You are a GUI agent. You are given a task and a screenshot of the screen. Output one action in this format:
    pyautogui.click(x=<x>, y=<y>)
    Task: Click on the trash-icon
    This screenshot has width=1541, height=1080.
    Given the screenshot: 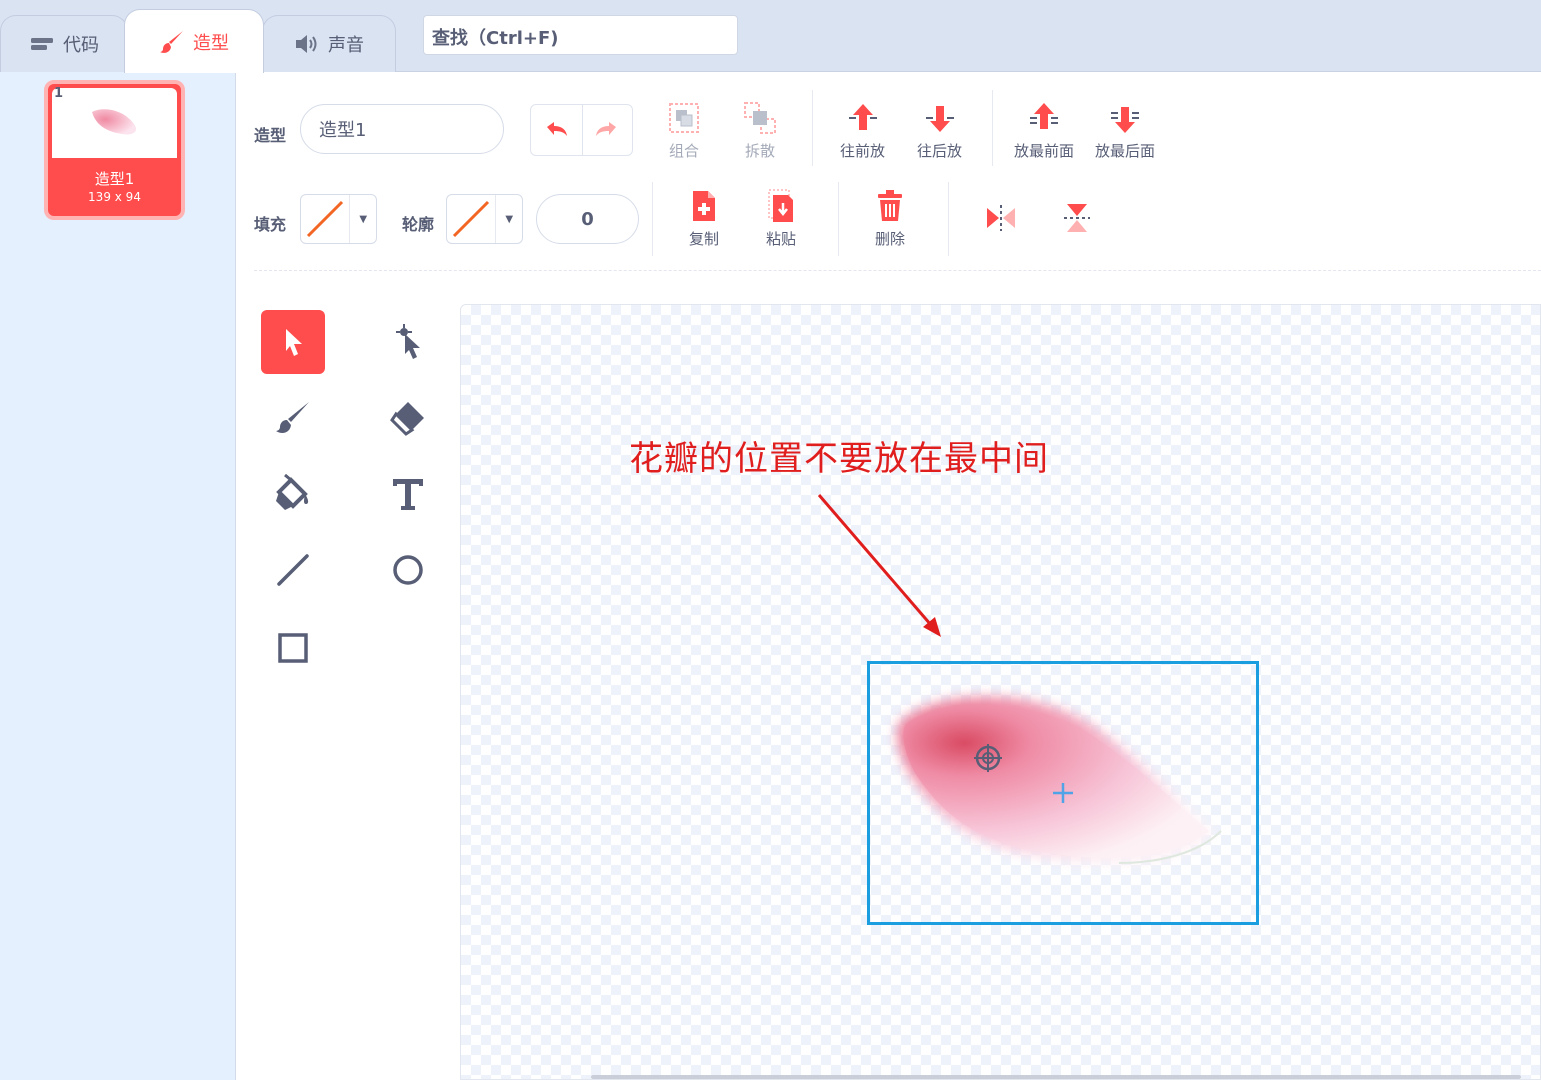 What is the action you would take?
    pyautogui.click(x=890, y=206)
    